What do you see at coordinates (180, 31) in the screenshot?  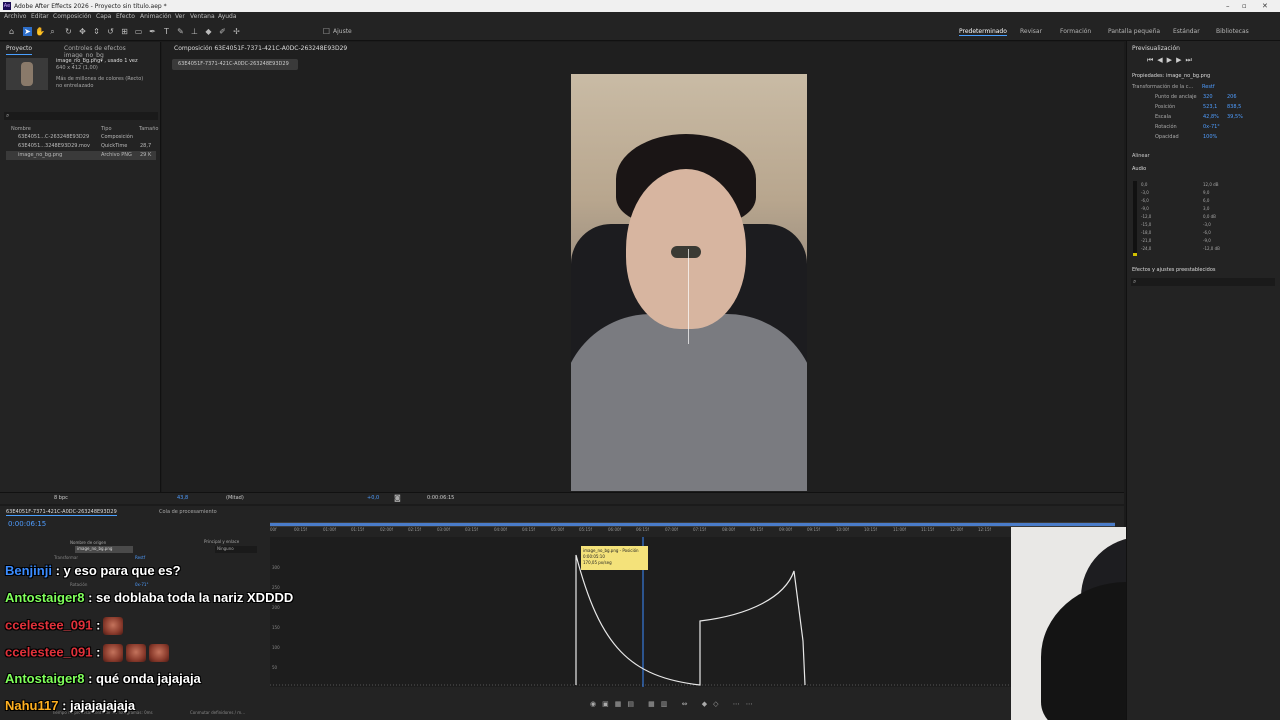 I see `brush-tool-icon: ✎` at bounding box center [180, 31].